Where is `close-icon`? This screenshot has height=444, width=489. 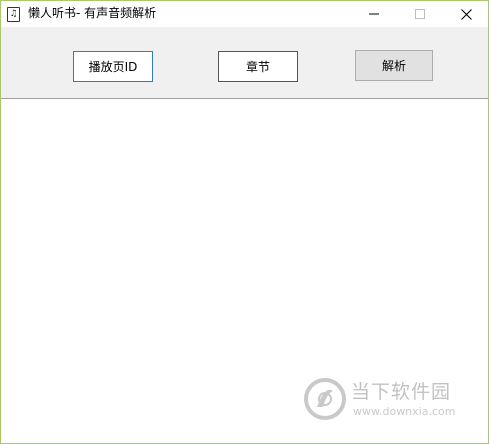 close-icon is located at coordinates (466, 14).